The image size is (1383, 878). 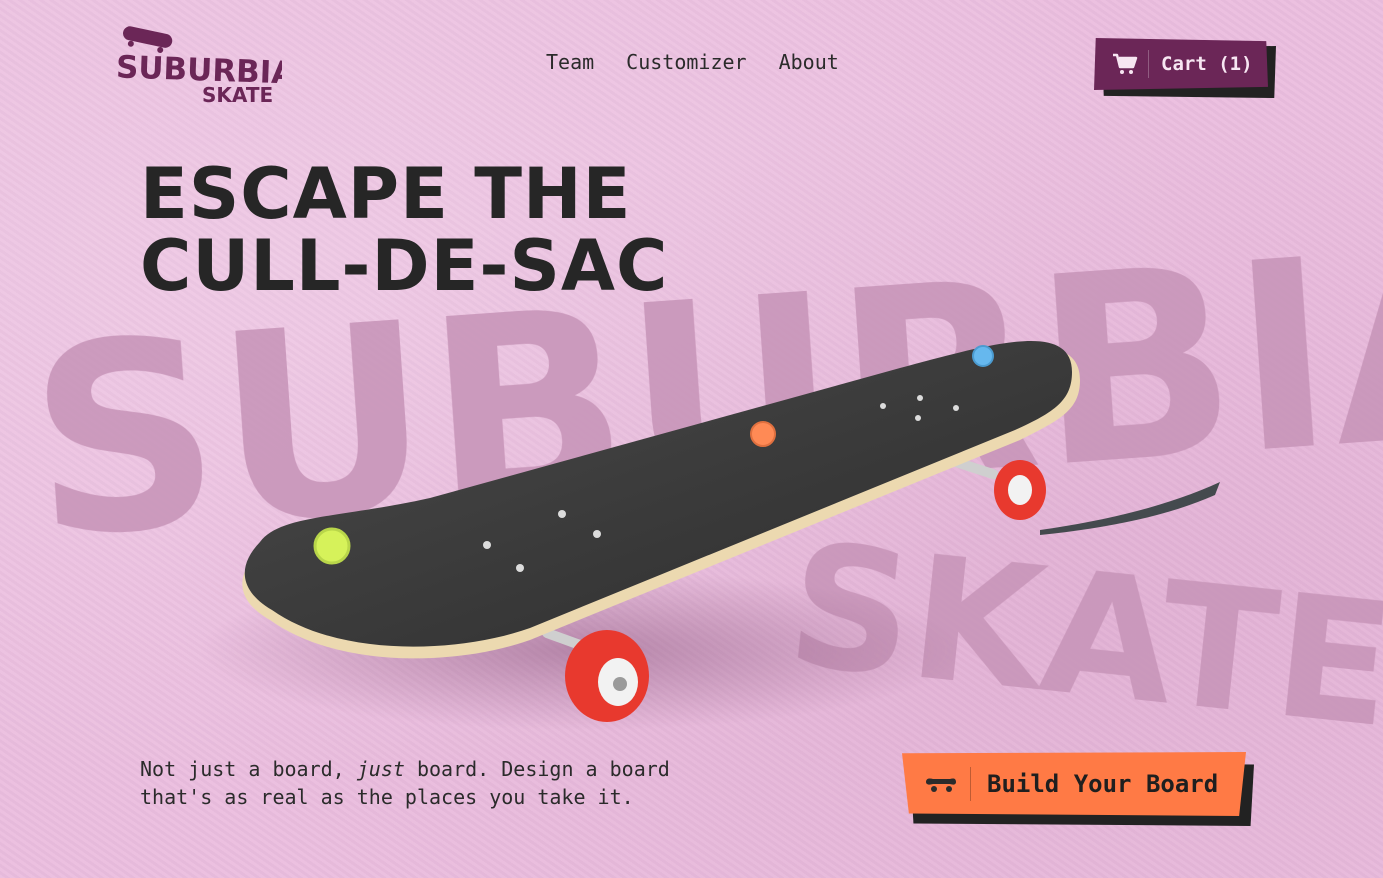 What do you see at coordinates (248, 769) in the screenshot?
I see `tagline-part-1: Not just a board,` at bounding box center [248, 769].